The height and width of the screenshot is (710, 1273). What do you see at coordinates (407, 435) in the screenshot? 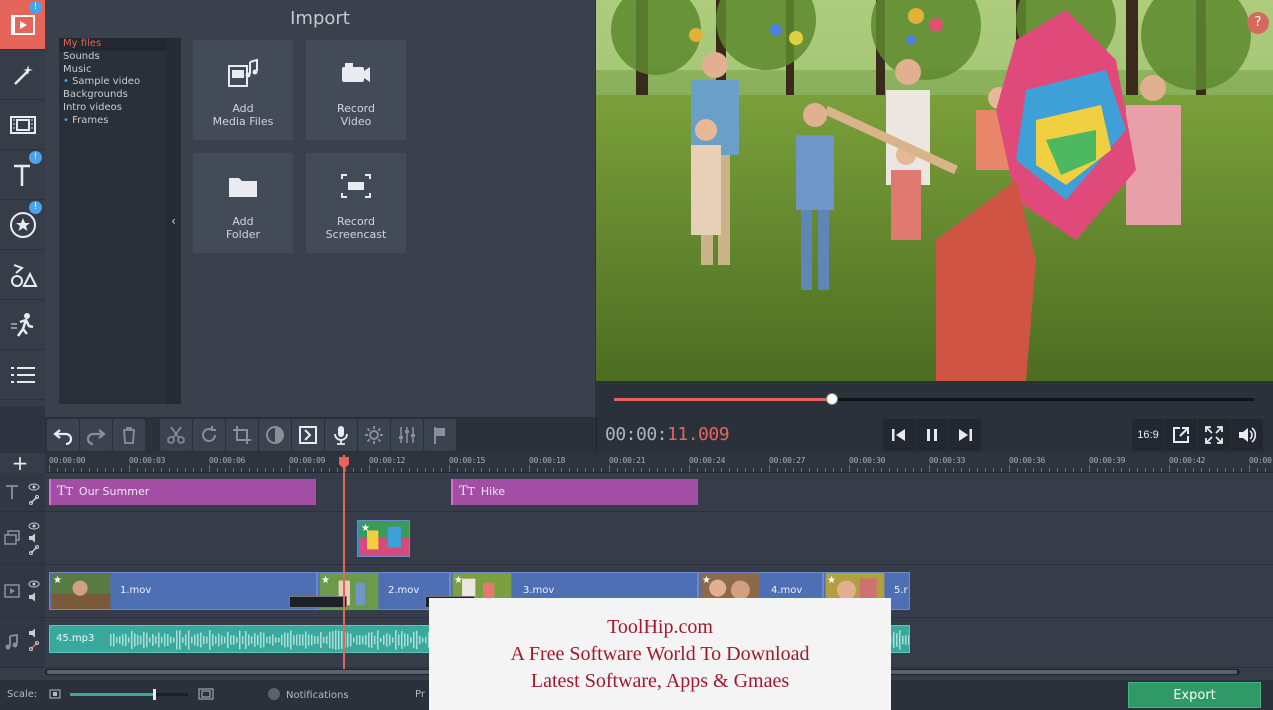
I see `equalizer-button` at bounding box center [407, 435].